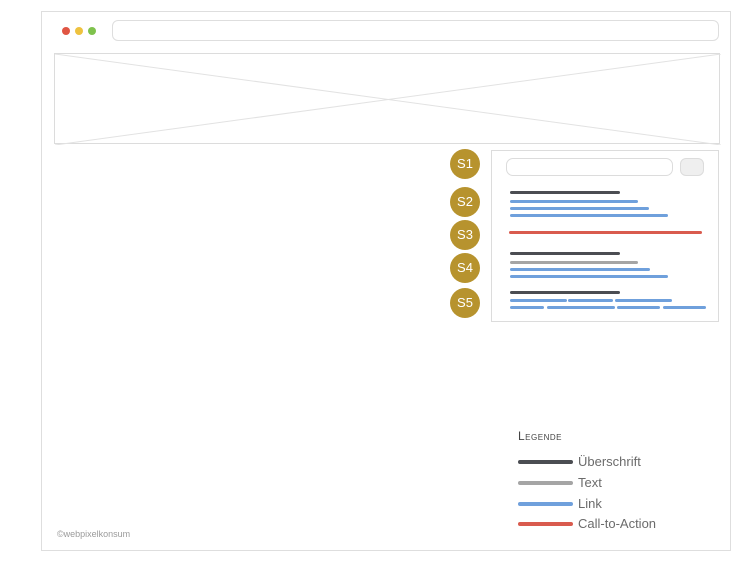  Describe the element at coordinates (92, 31) in the screenshot. I see `maximize-dot-icon` at that location.